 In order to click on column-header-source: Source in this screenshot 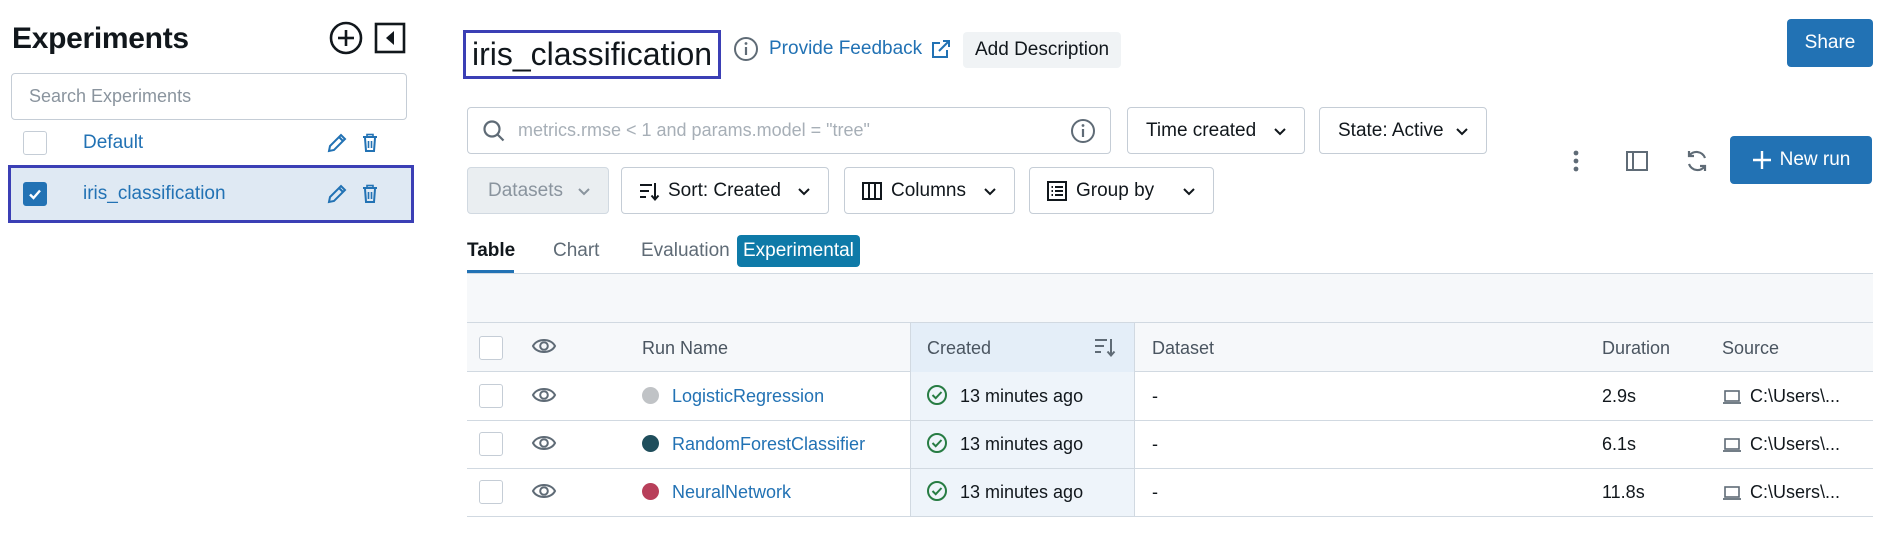, I will do `click(1750, 348)`.